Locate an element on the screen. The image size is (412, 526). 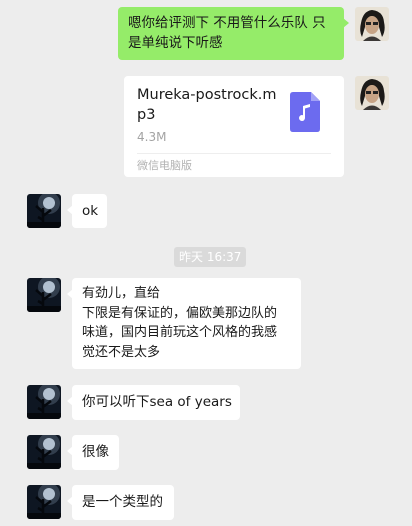
divider is located at coordinates (234, 153).